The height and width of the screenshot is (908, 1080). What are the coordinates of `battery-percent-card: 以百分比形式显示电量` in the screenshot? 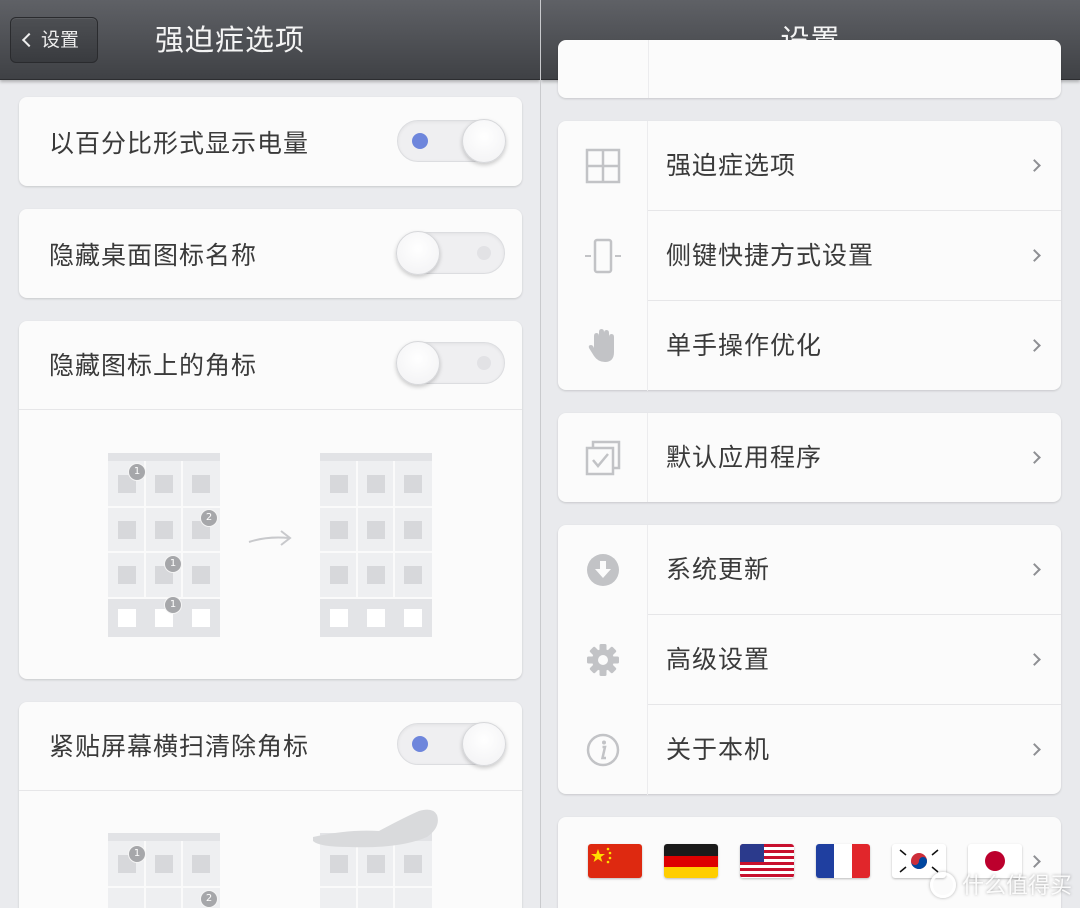 It's located at (270, 141).